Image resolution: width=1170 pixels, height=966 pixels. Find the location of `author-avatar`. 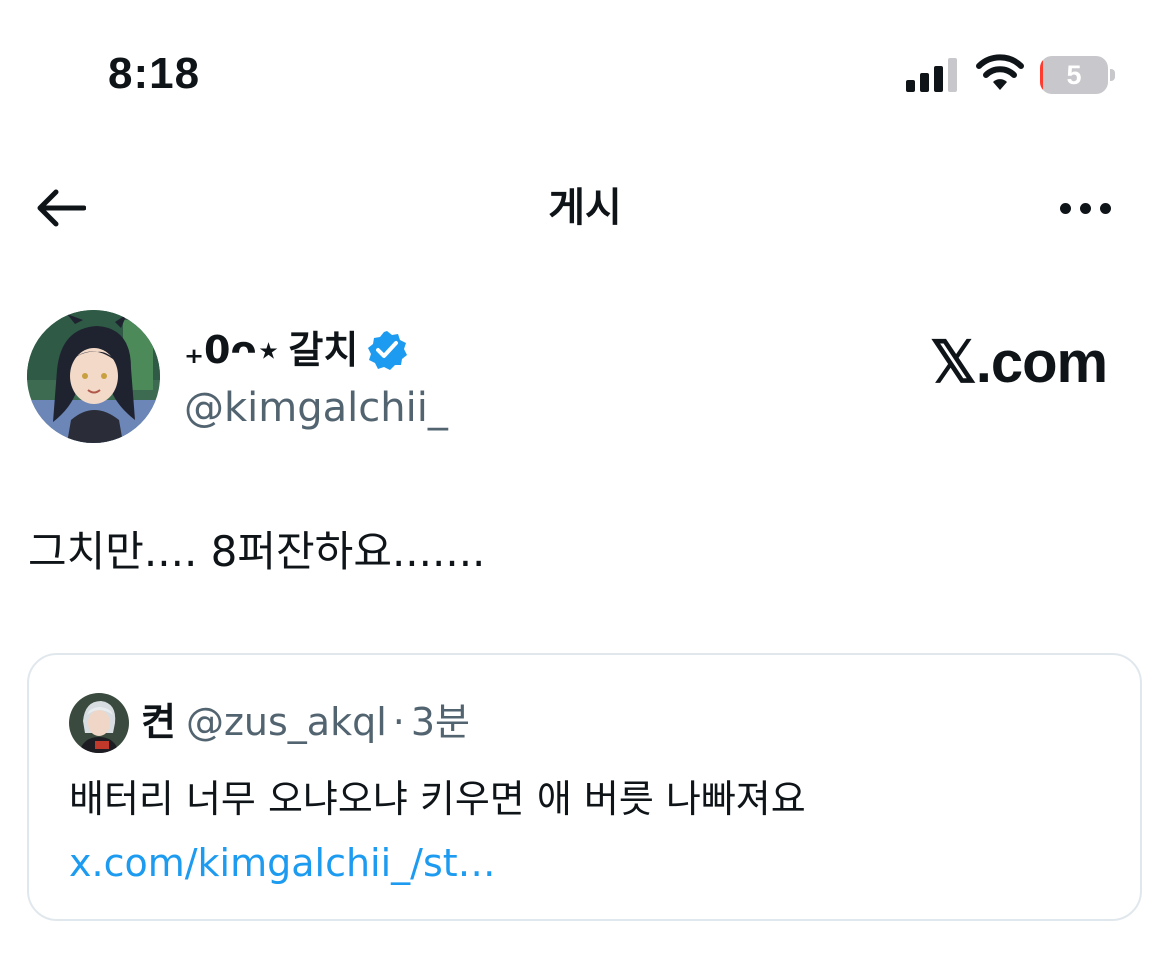

author-avatar is located at coordinates (93, 376).